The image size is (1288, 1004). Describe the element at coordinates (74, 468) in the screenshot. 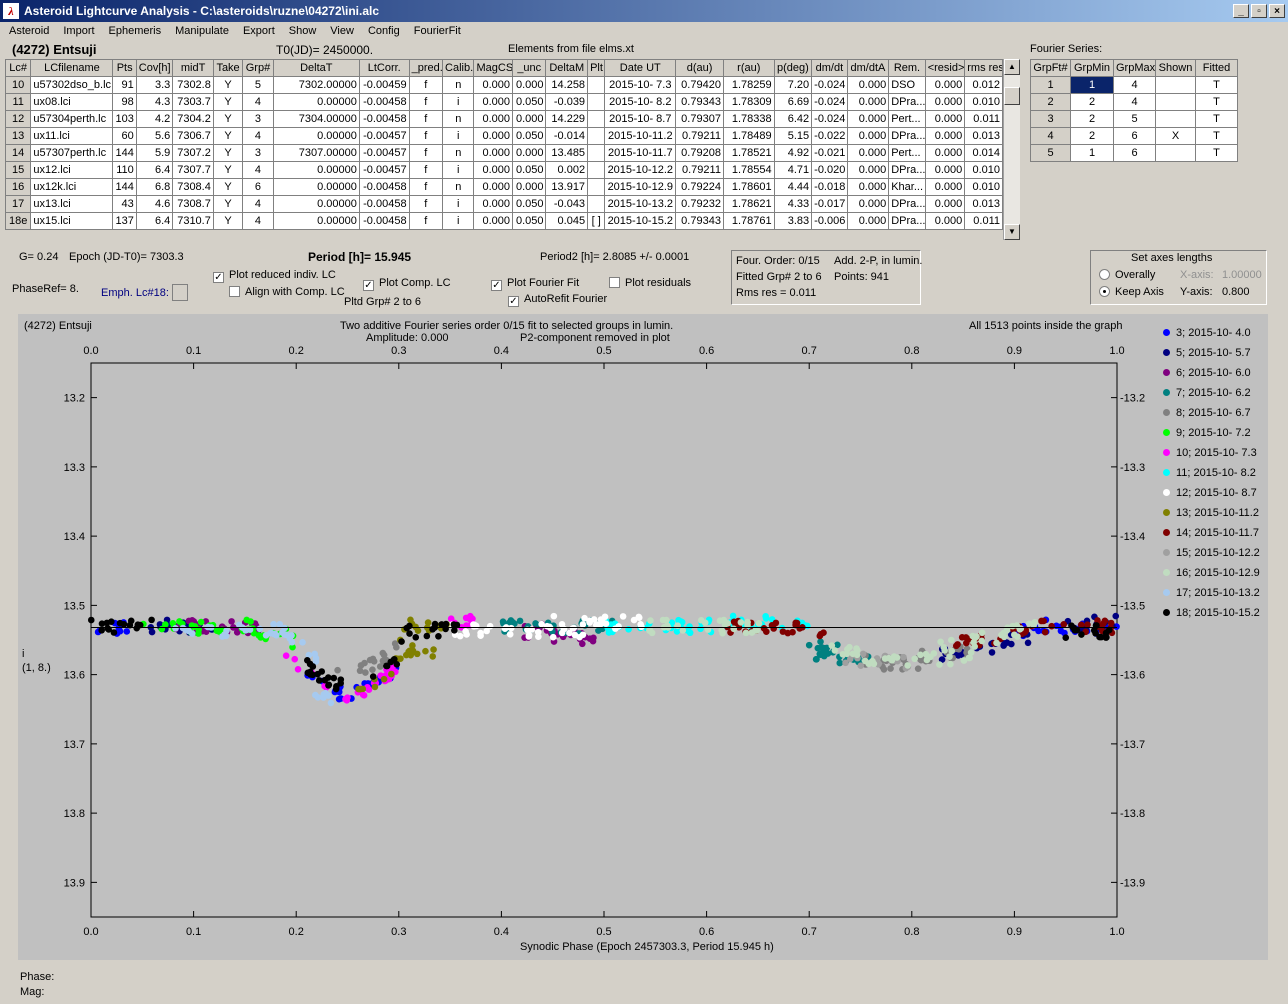

I see `y-tick-label: 13.3` at that location.